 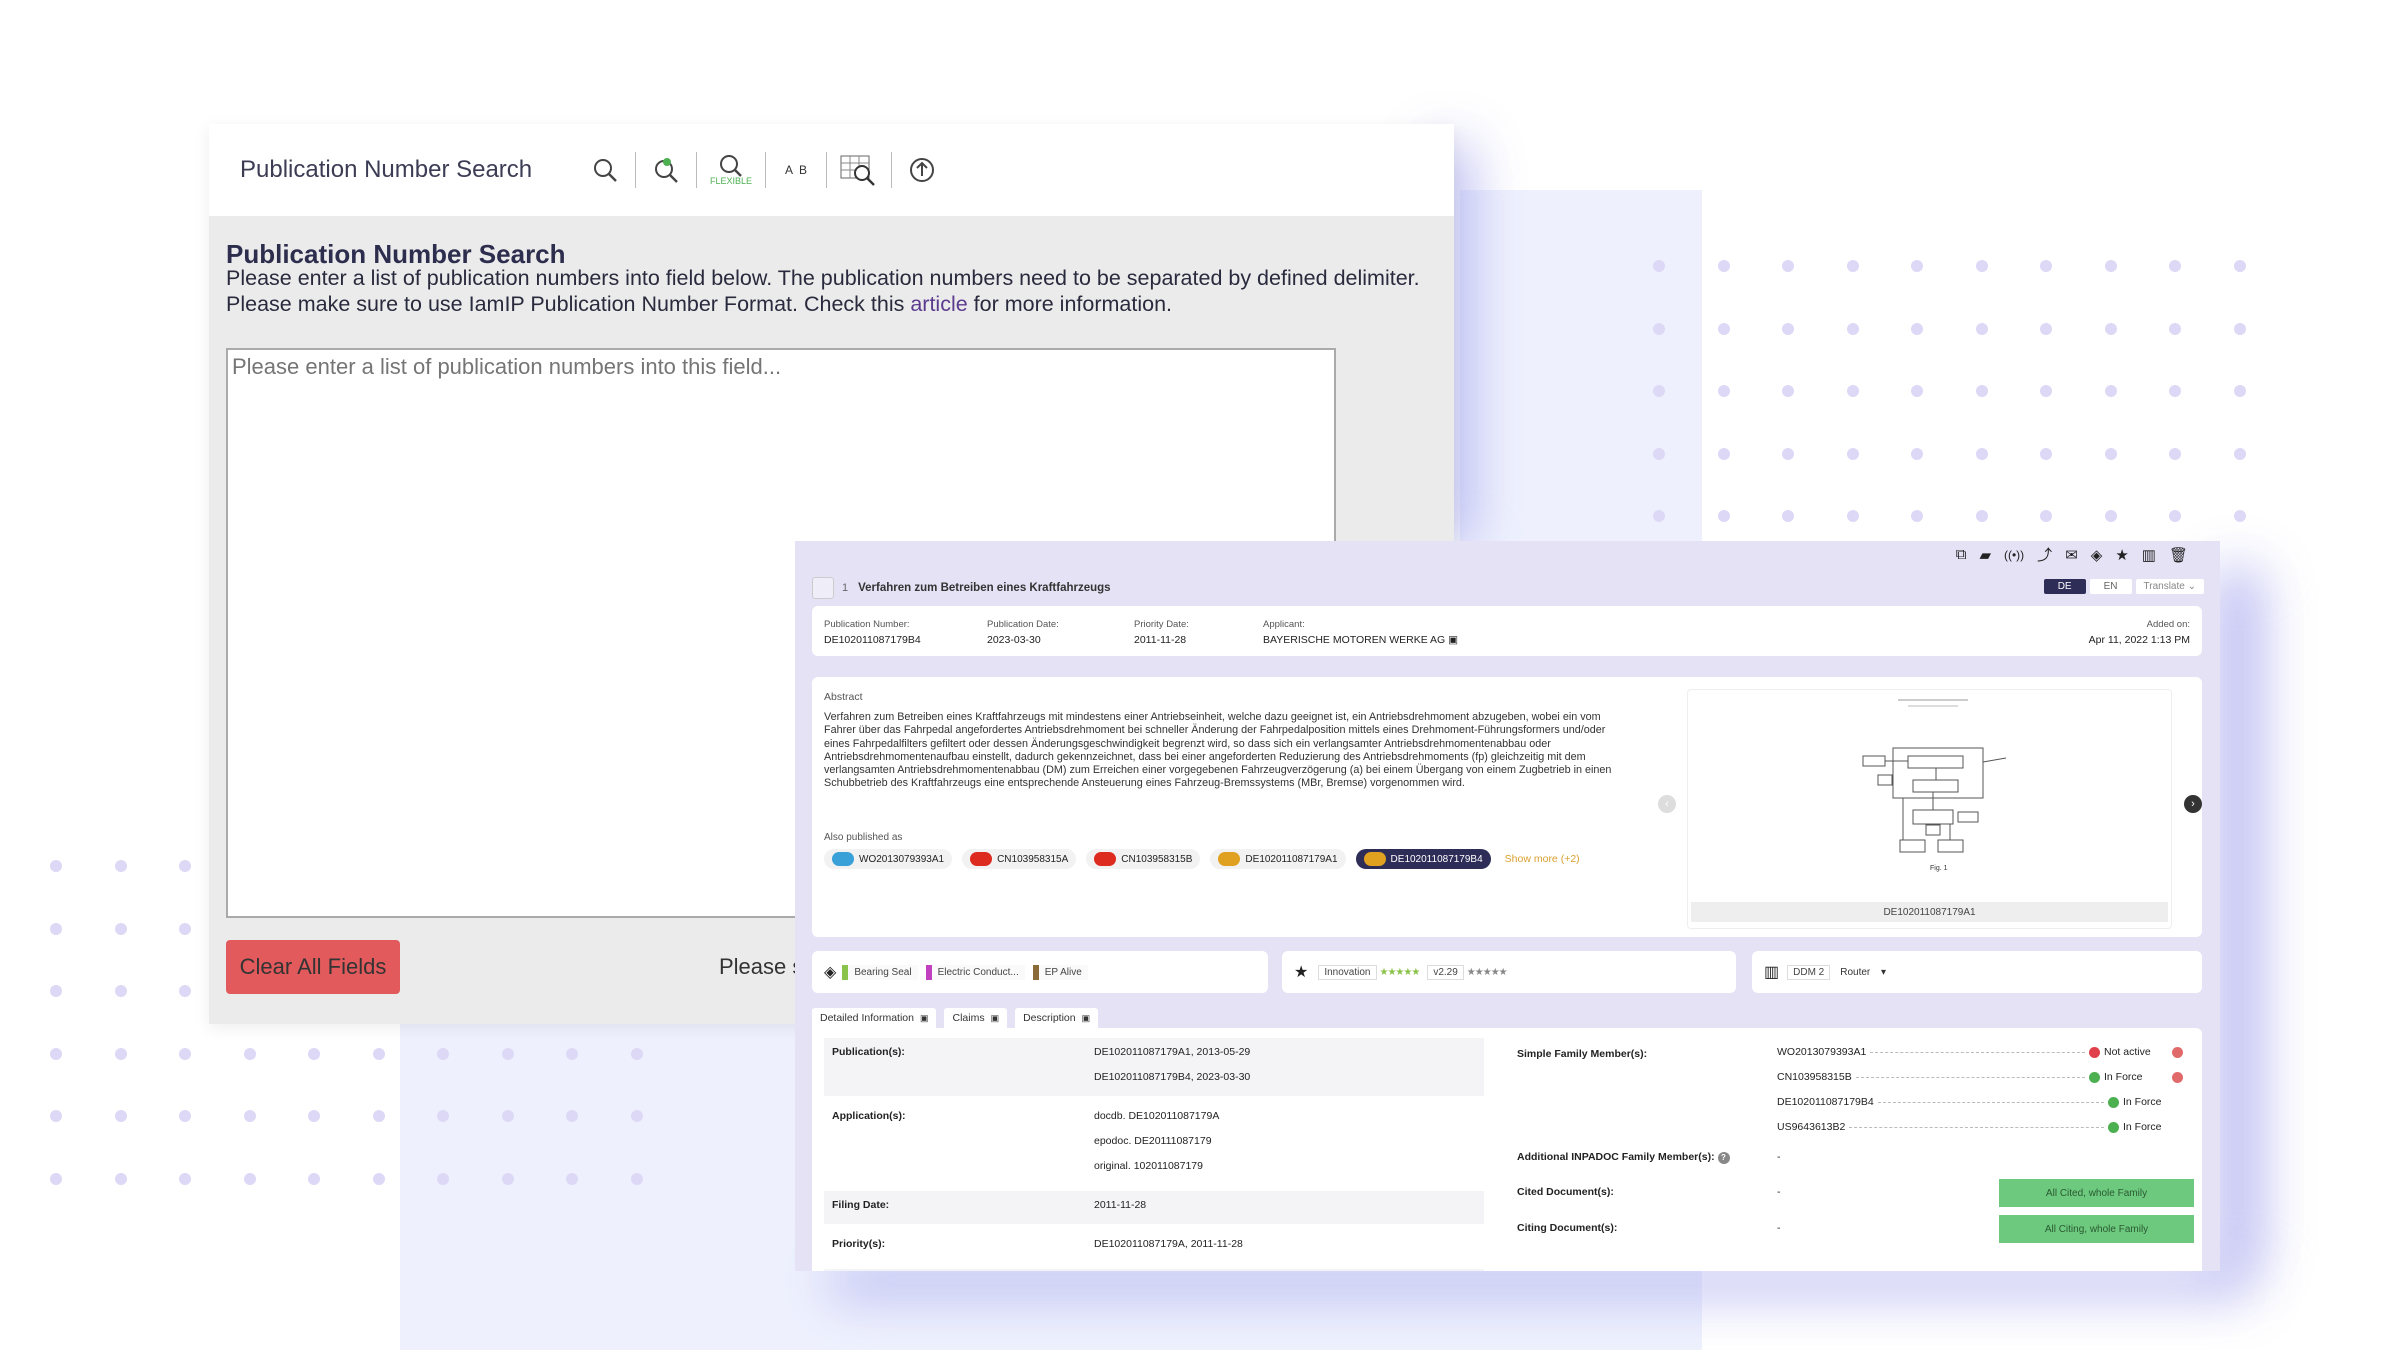 I want to click on add-search-icon, so click(x=666, y=170).